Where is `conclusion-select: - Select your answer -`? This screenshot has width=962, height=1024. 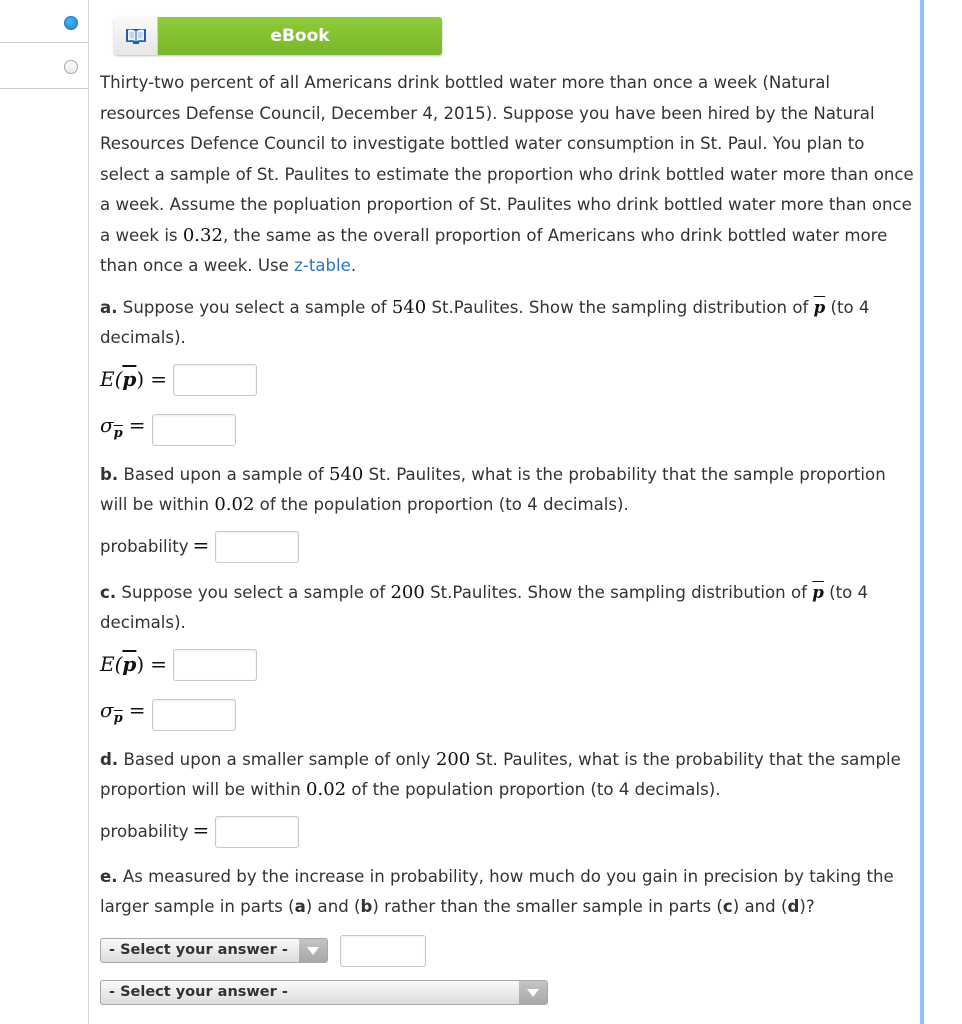 conclusion-select: - Select your answer - is located at coordinates (324, 992).